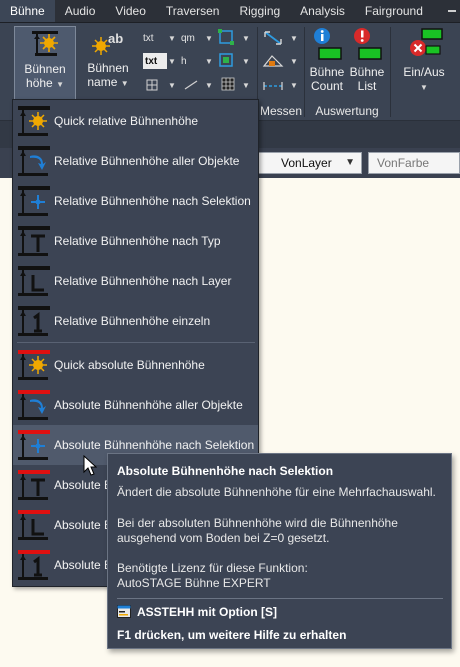  I want to click on quick-relative-height-icon, so click(34, 121).